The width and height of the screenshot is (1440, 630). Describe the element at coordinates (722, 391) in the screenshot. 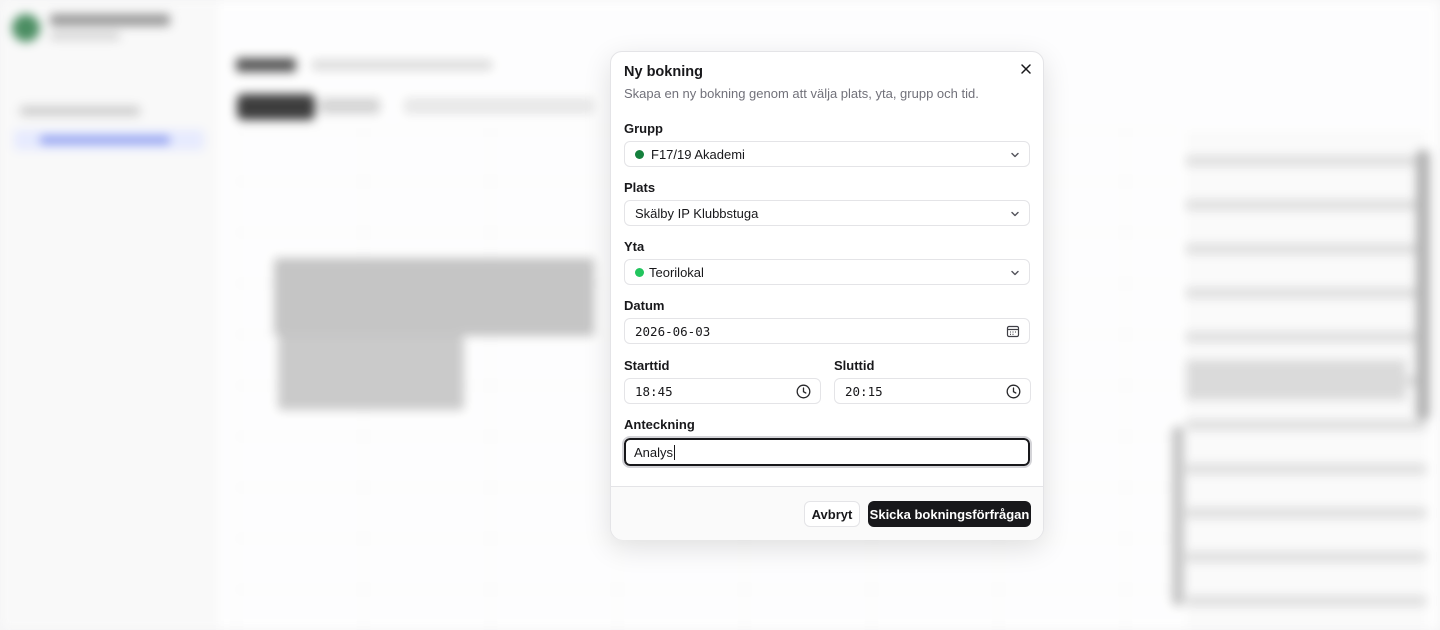

I see `start-time-input: 18:45` at that location.